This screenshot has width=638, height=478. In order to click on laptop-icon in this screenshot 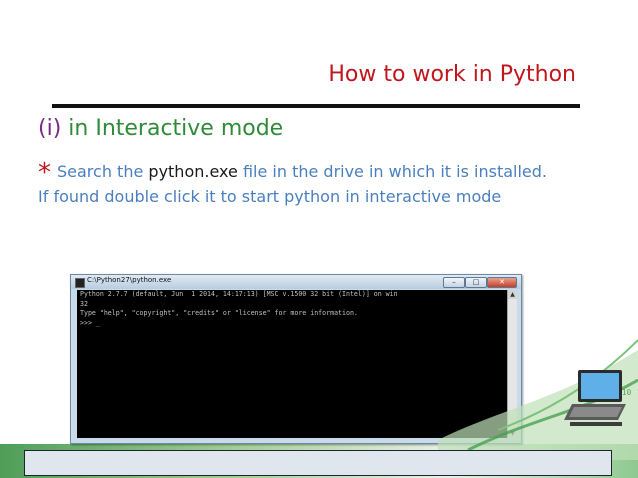, I will do `click(595, 398)`.